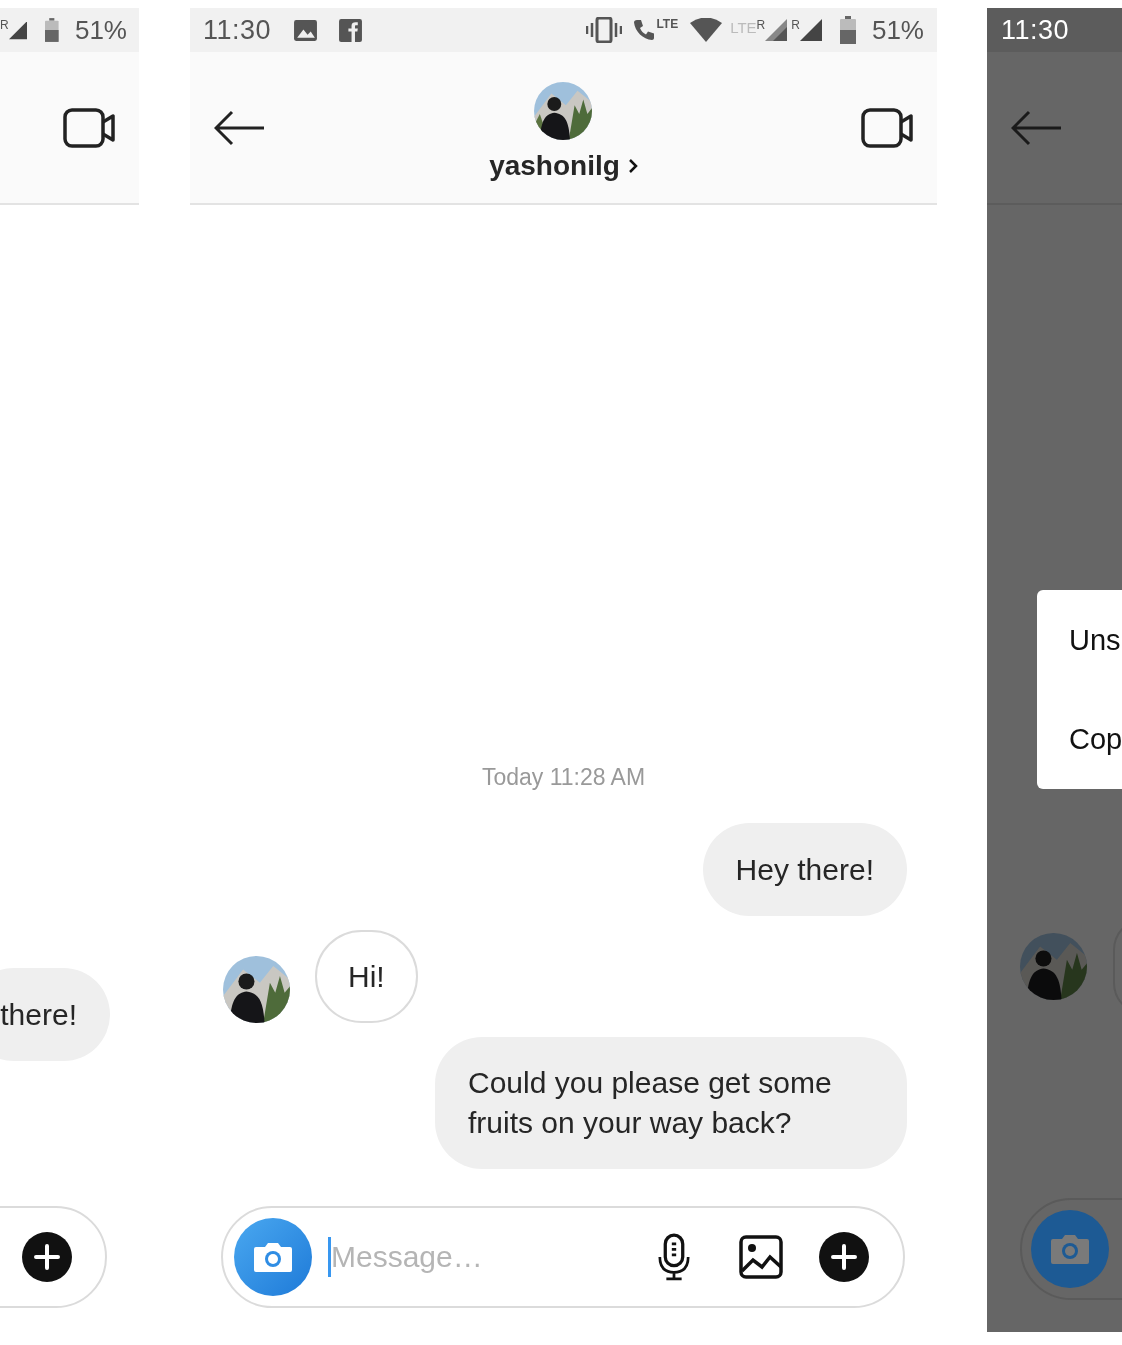  I want to click on message-bubble: Hi!, so click(366, 976).